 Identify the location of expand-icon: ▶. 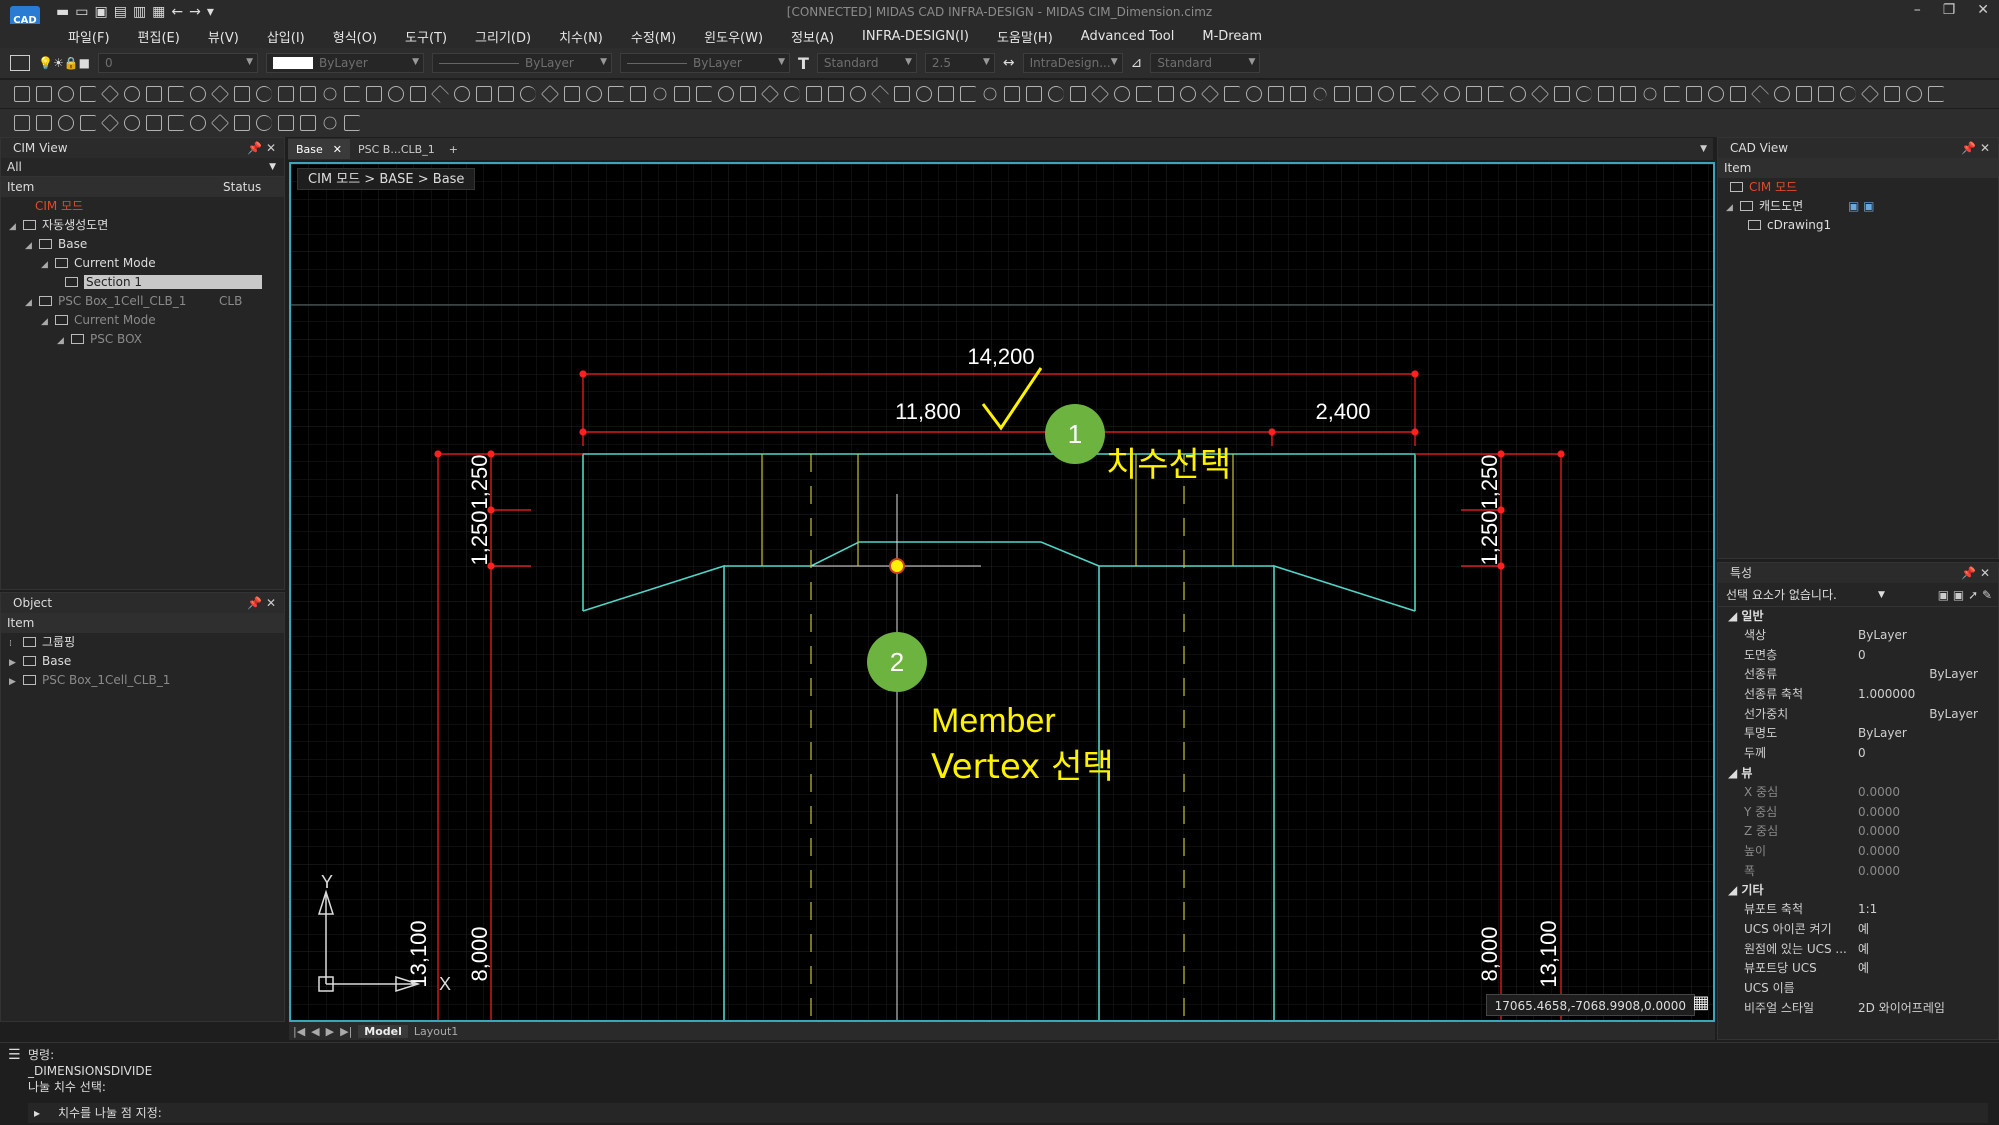
(16, 682).